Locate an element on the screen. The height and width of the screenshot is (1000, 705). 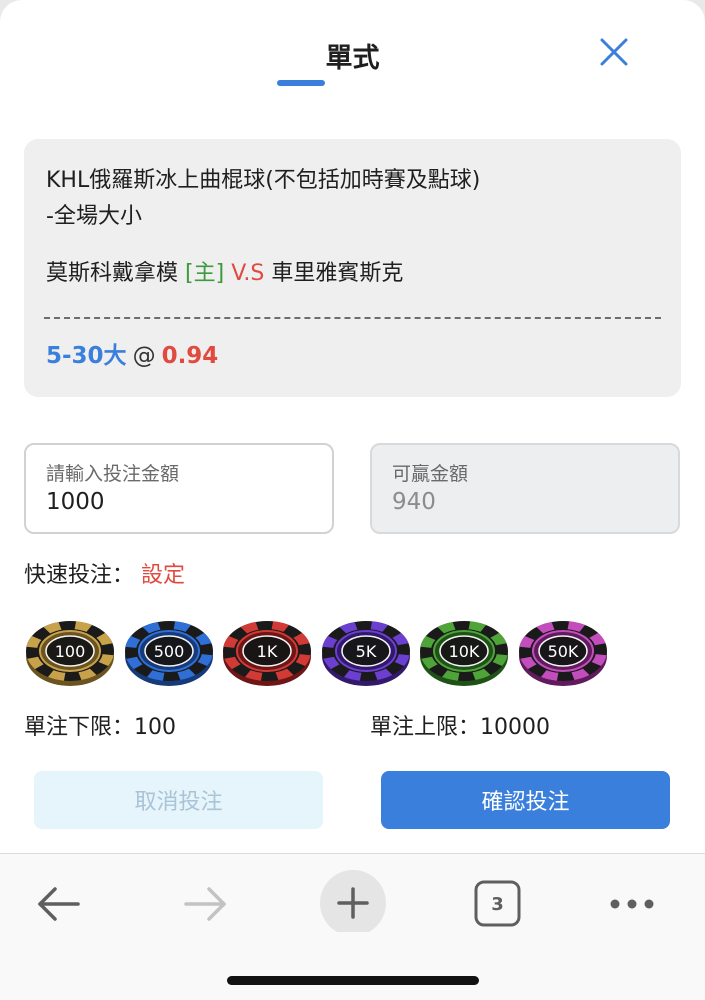
chip-100-icon: 100 is located at coordinates (70, 653).